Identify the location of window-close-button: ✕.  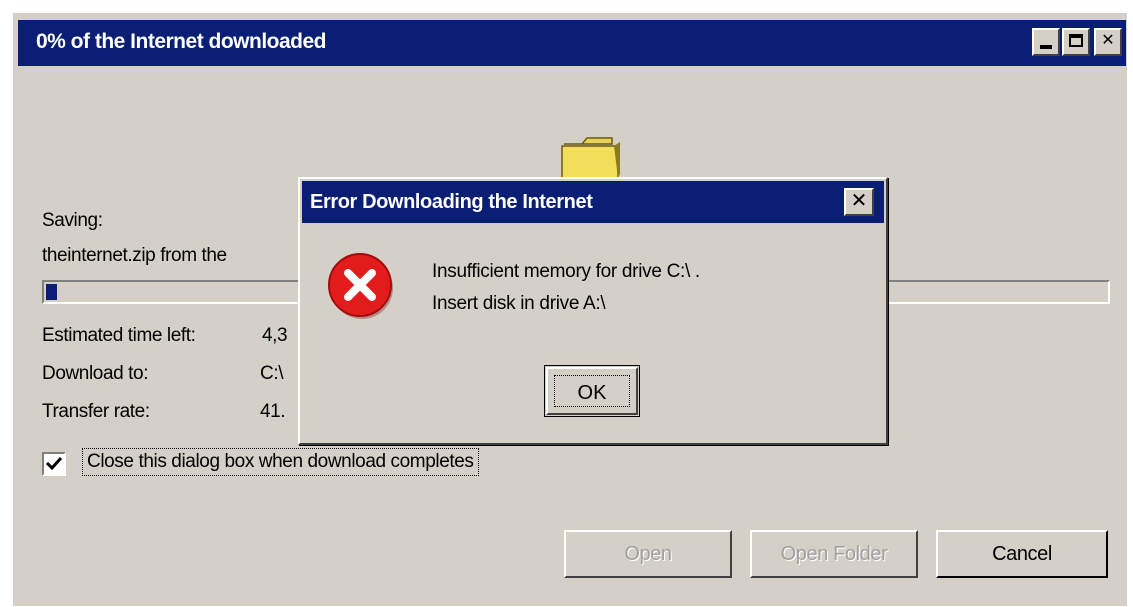
(1108, 42).